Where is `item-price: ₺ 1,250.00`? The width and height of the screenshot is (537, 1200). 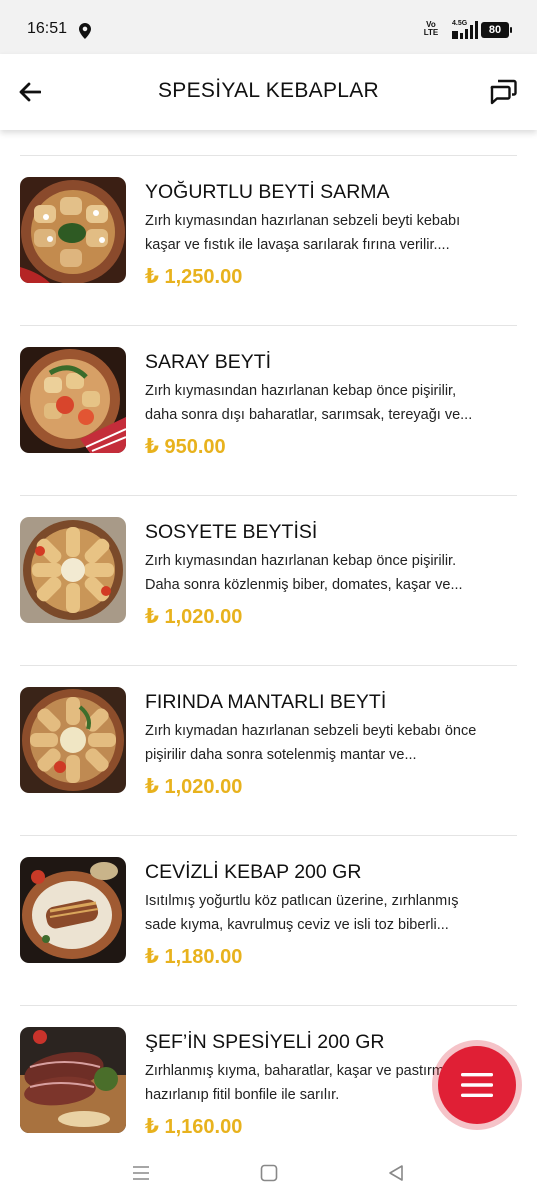
item-price: ₺ 1,250.00 is located at coordinates (194, 277).